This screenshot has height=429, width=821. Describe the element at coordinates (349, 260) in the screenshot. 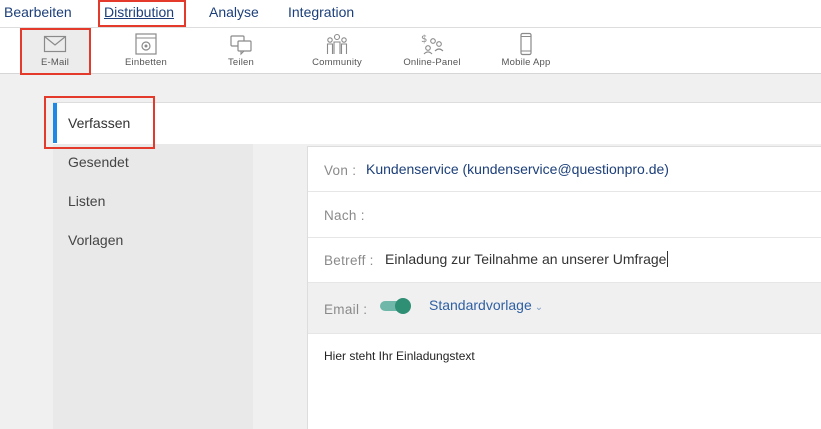

I see `subject-label: Betreff :` at that location.